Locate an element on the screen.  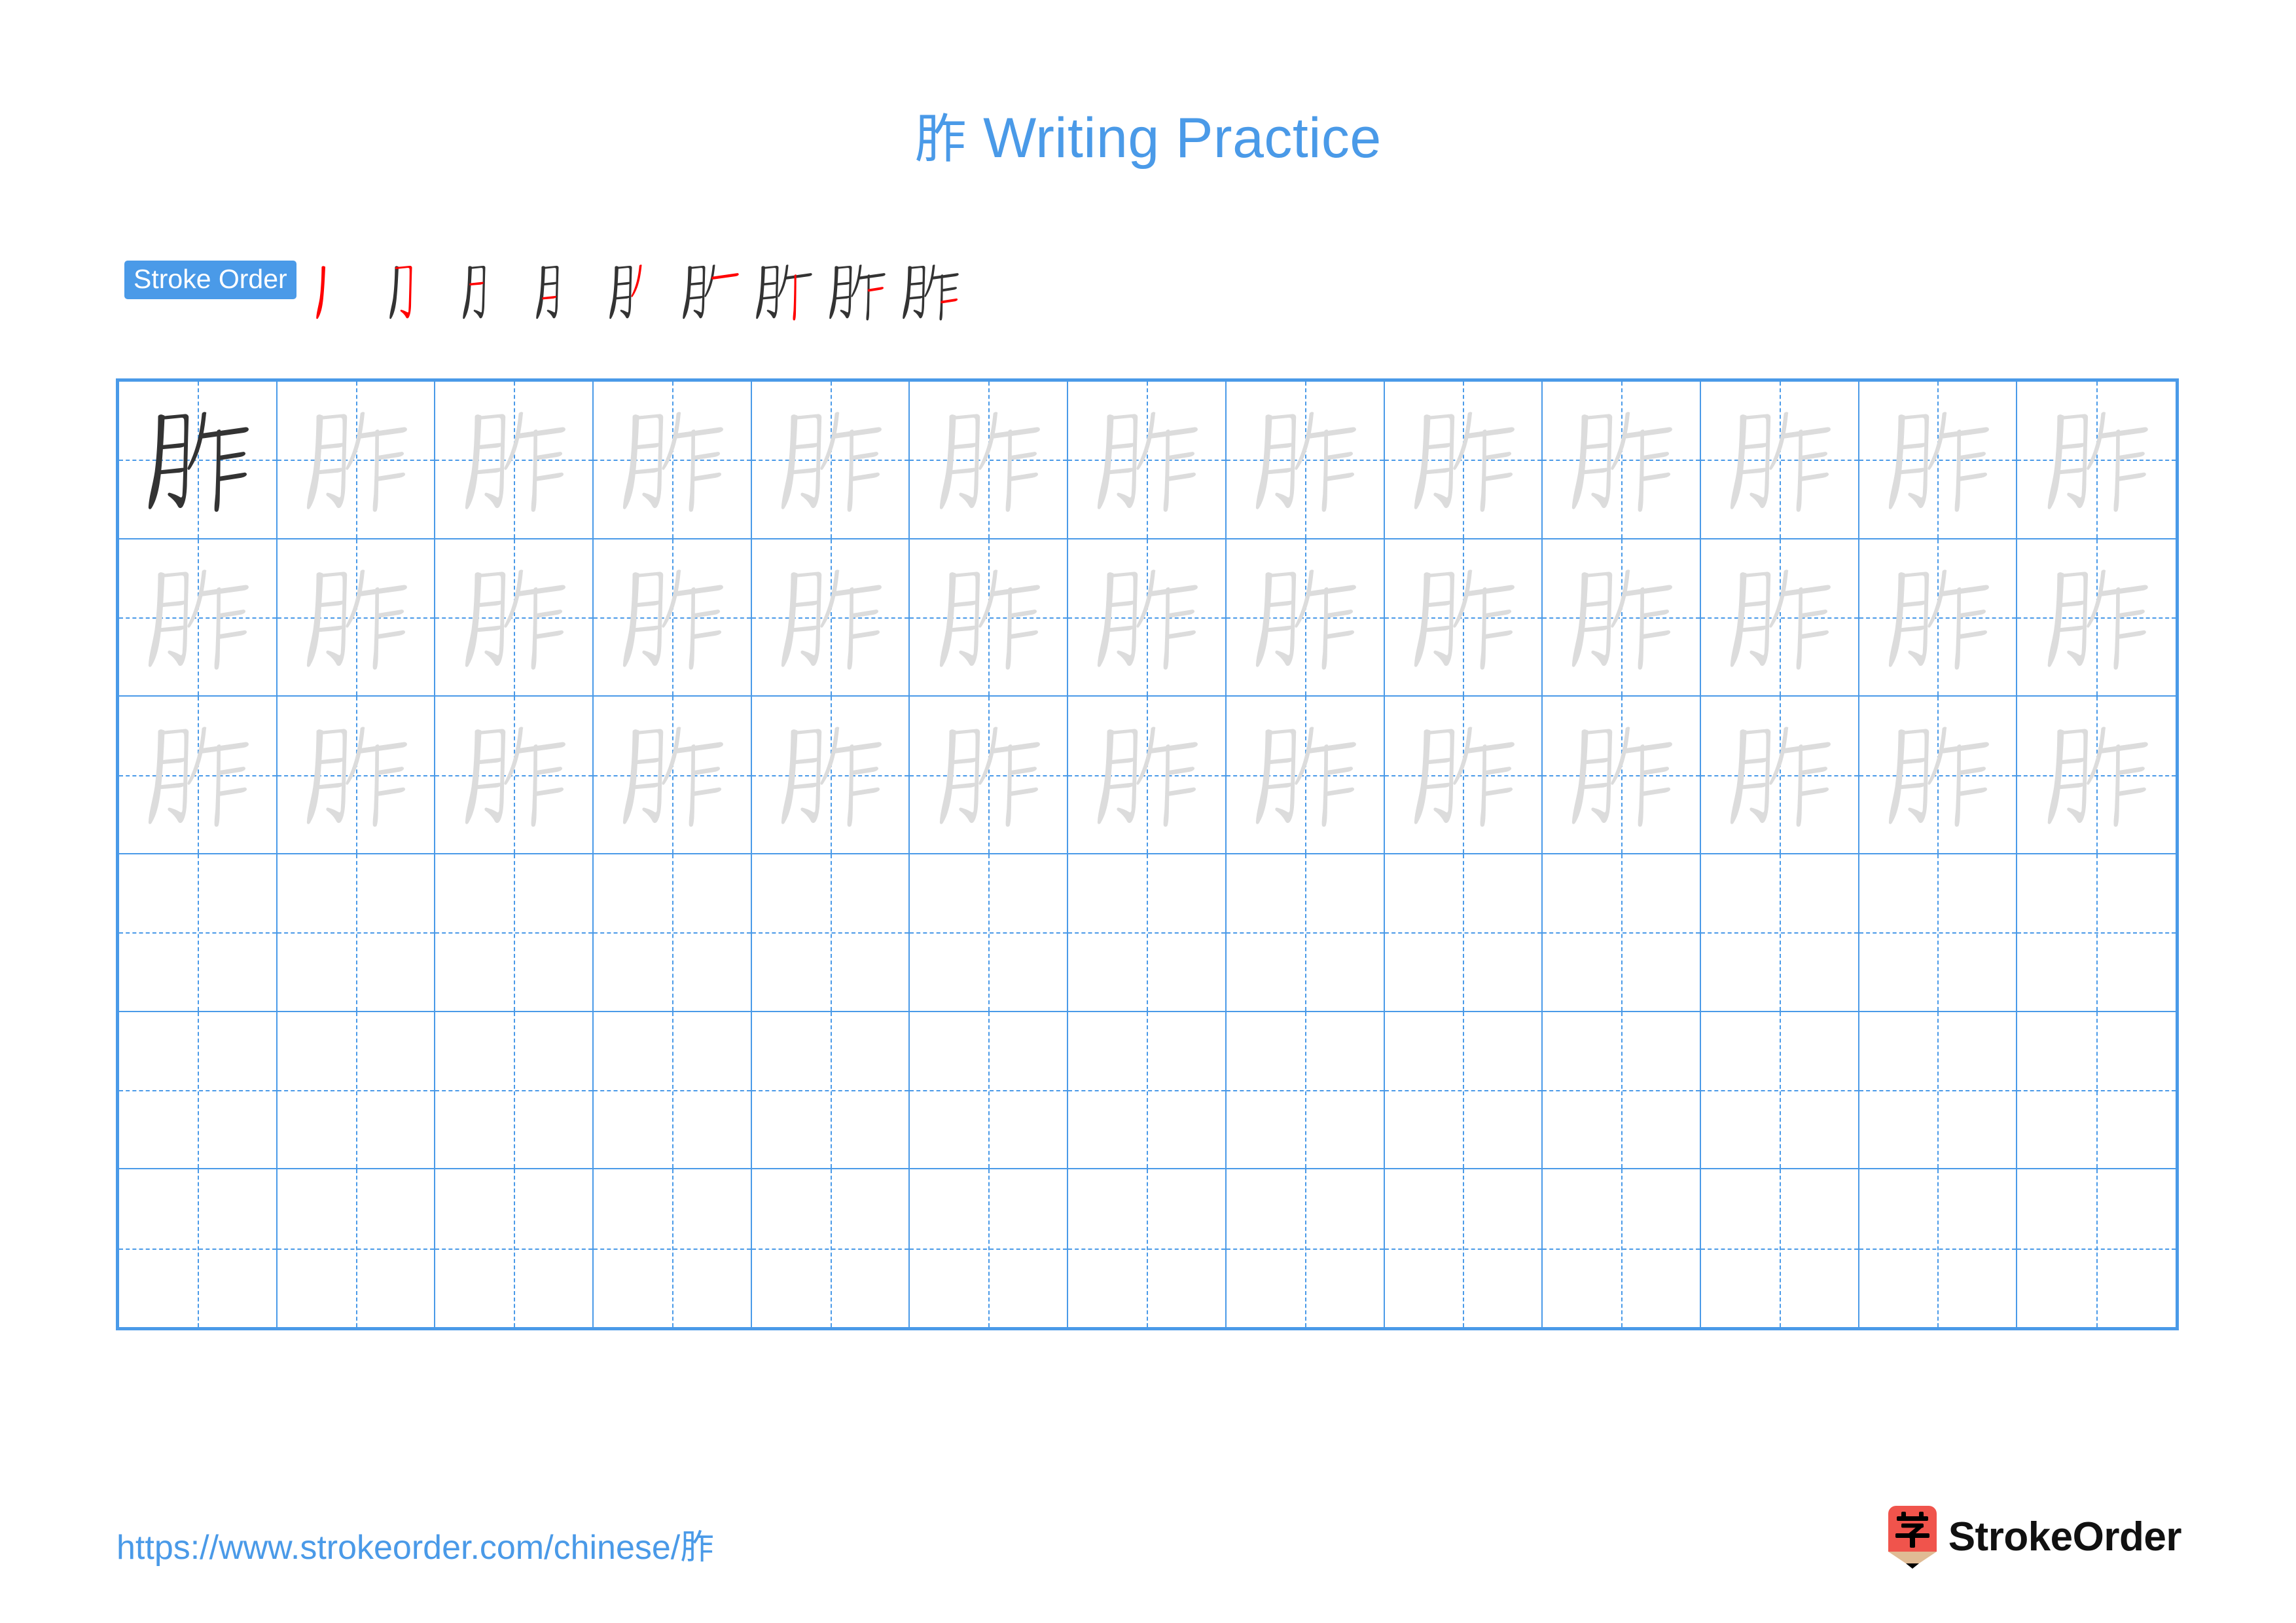
footer-url-character: 胙 is located at coordinates (697, 1547).